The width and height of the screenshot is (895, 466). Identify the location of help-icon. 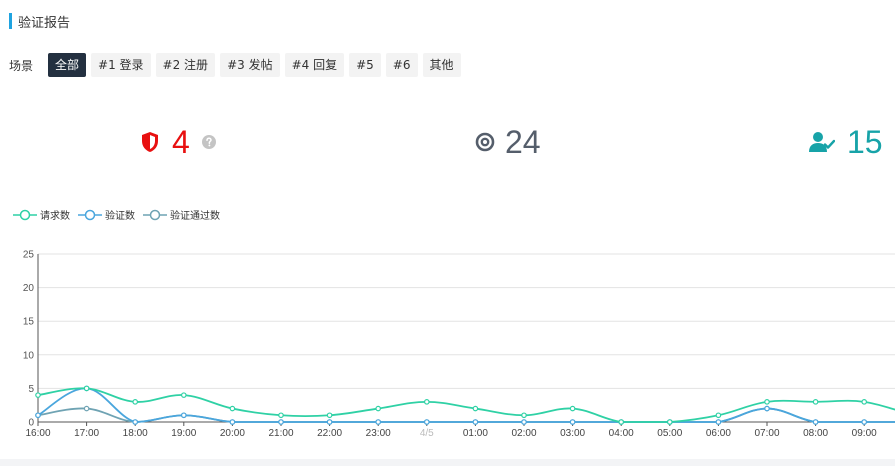
(208, 142).